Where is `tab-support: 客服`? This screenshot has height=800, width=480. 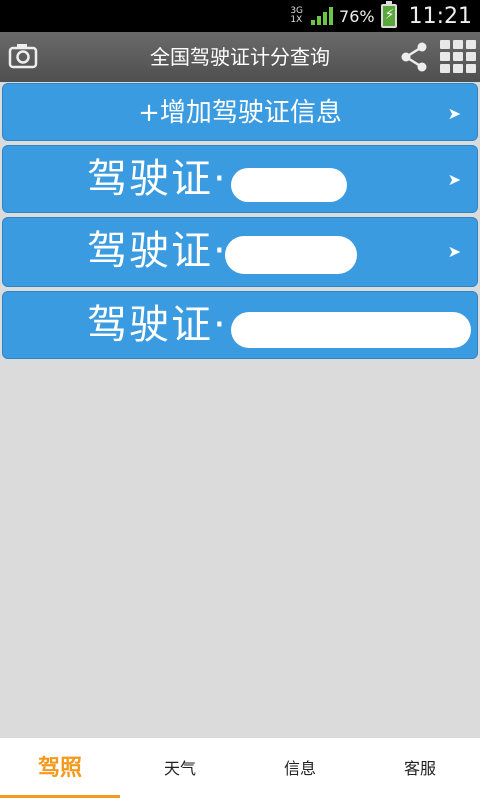
tab-support: 客服 is located at coordinates (420, 769).